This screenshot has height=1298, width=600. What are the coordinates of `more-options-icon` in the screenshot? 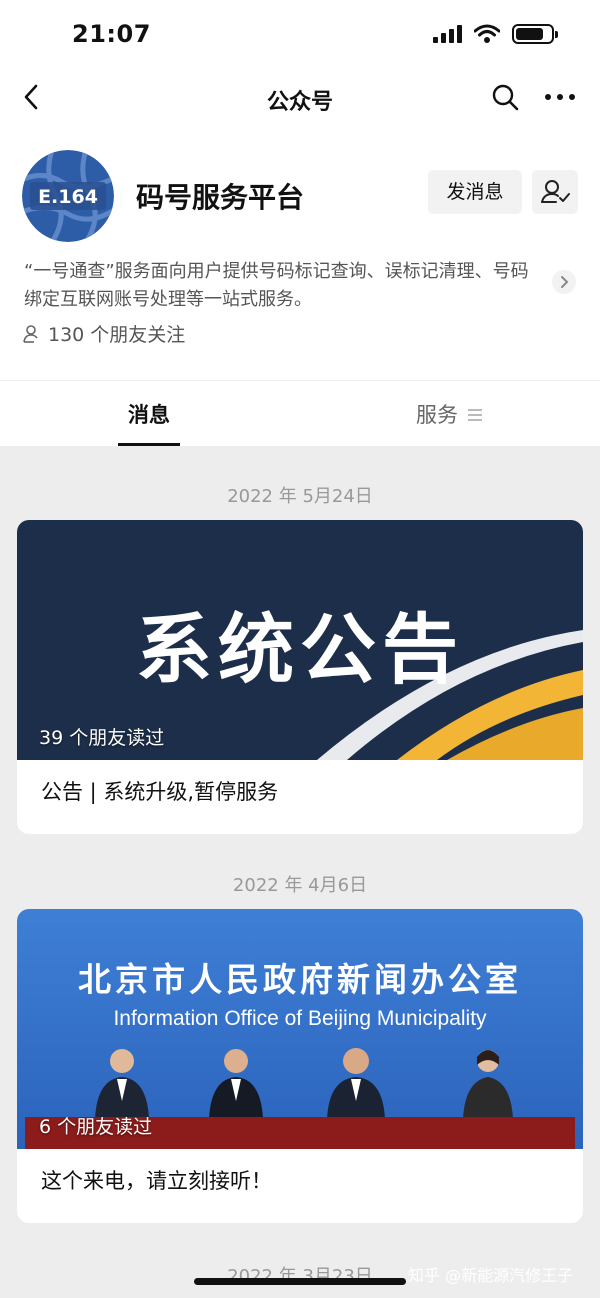 It's located at (560, 97).